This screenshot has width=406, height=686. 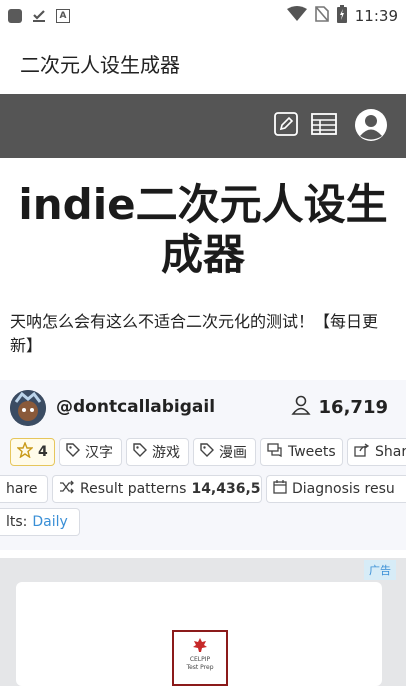 What do you see at coordinates (203, 63) in the screenshot?
I see `app-bar: 二次元人设生成器` at bounding box center [203, 63].